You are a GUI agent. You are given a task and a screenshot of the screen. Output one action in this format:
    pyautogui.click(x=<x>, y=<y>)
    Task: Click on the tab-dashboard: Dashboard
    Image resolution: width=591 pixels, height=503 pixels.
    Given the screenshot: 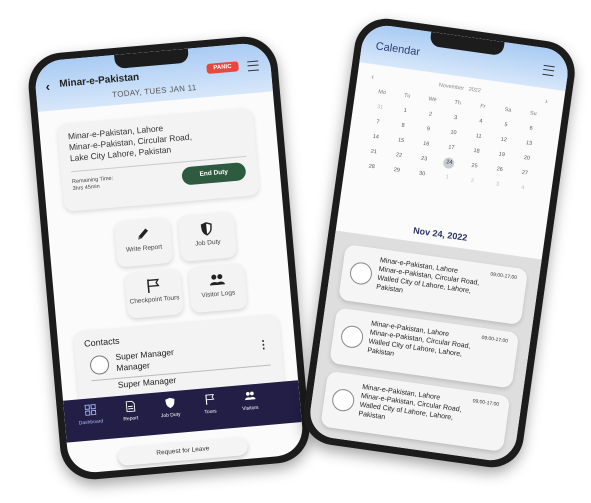 What is the action you would take?
    pyautogui.click(x=91, y=415)
    